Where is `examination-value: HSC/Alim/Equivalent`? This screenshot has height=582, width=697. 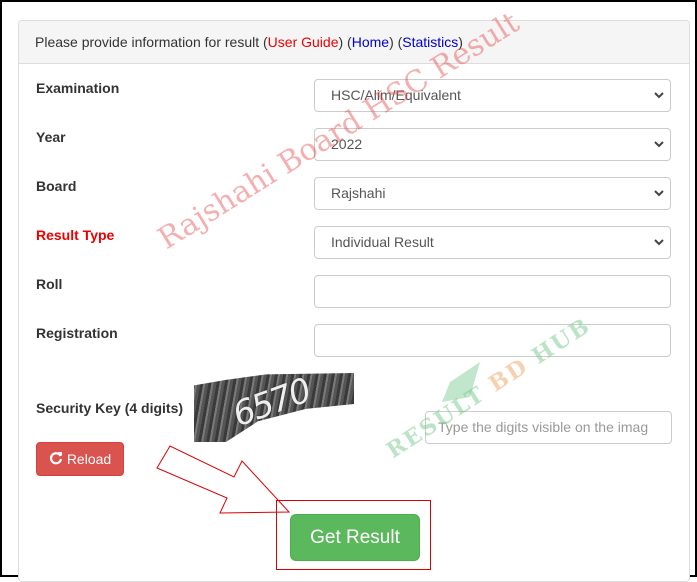 examination-value: HSC/Alim/Equivalent is located at coordinates (396, 95).